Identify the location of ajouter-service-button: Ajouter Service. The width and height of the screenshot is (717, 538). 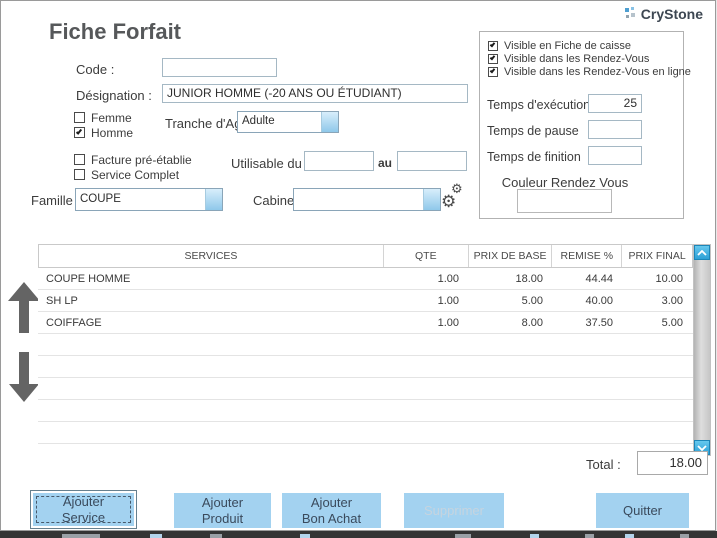
(83, 509).